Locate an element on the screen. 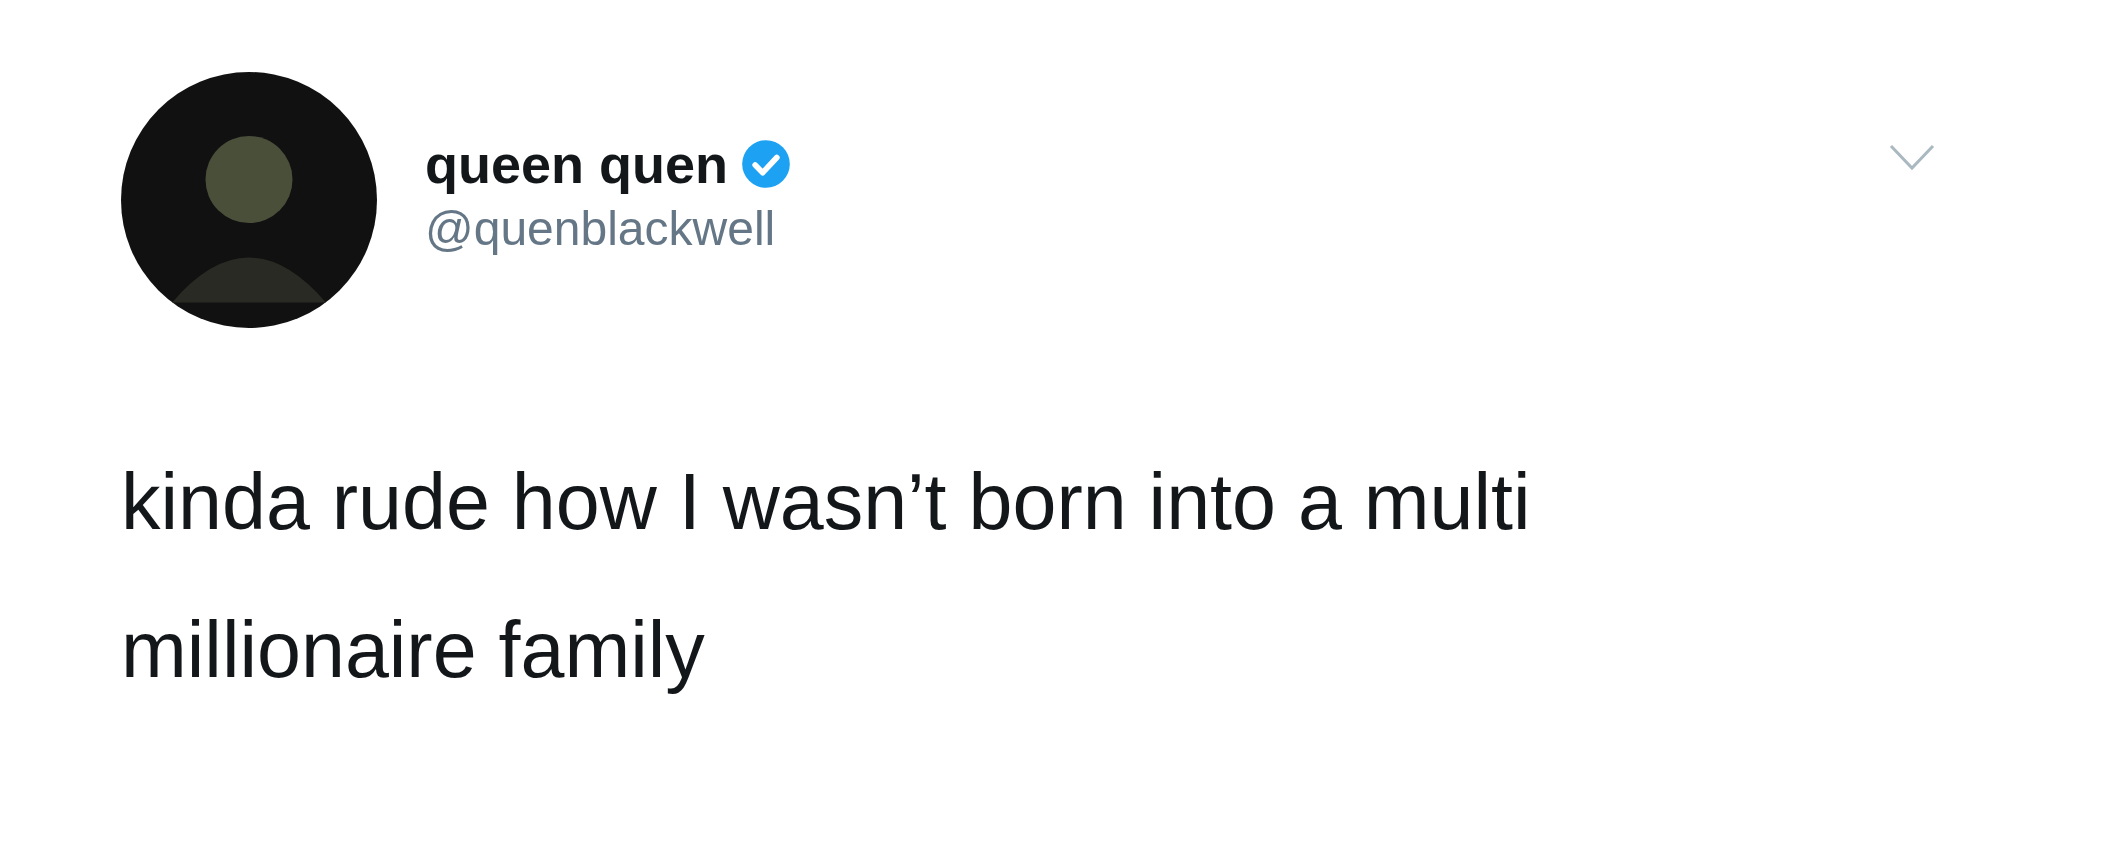  display-name: queen quen is located at coordinates (576, 163).